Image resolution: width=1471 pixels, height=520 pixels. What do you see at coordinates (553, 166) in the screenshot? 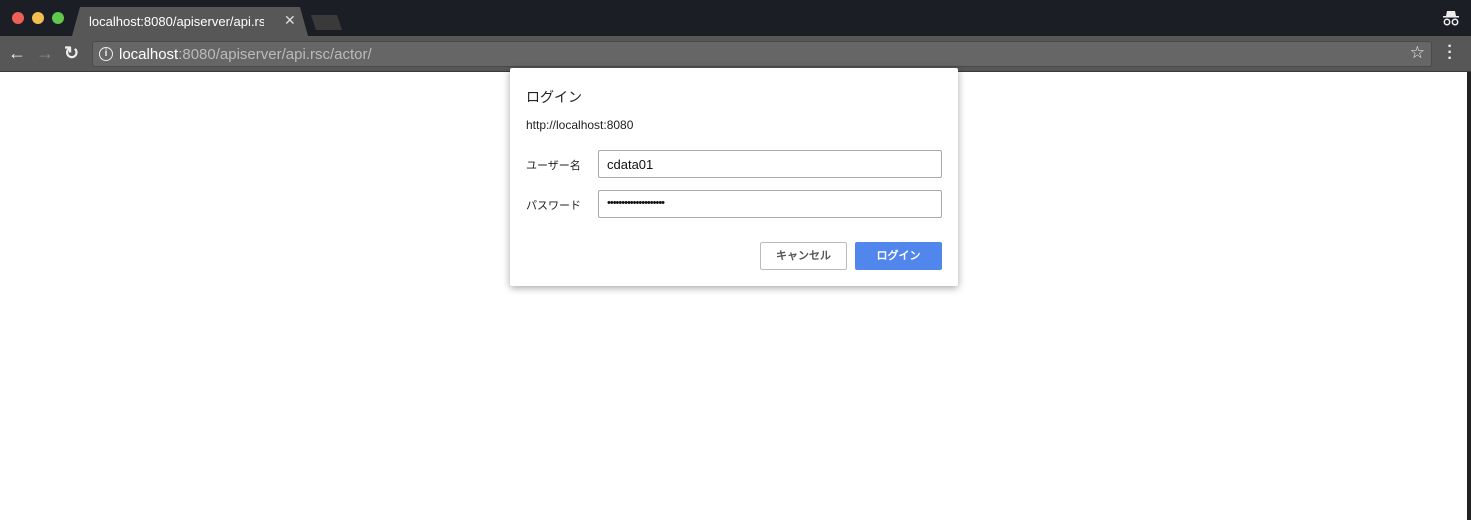
I see `username-label: ユーザー名` at bounding box center [553, 166].